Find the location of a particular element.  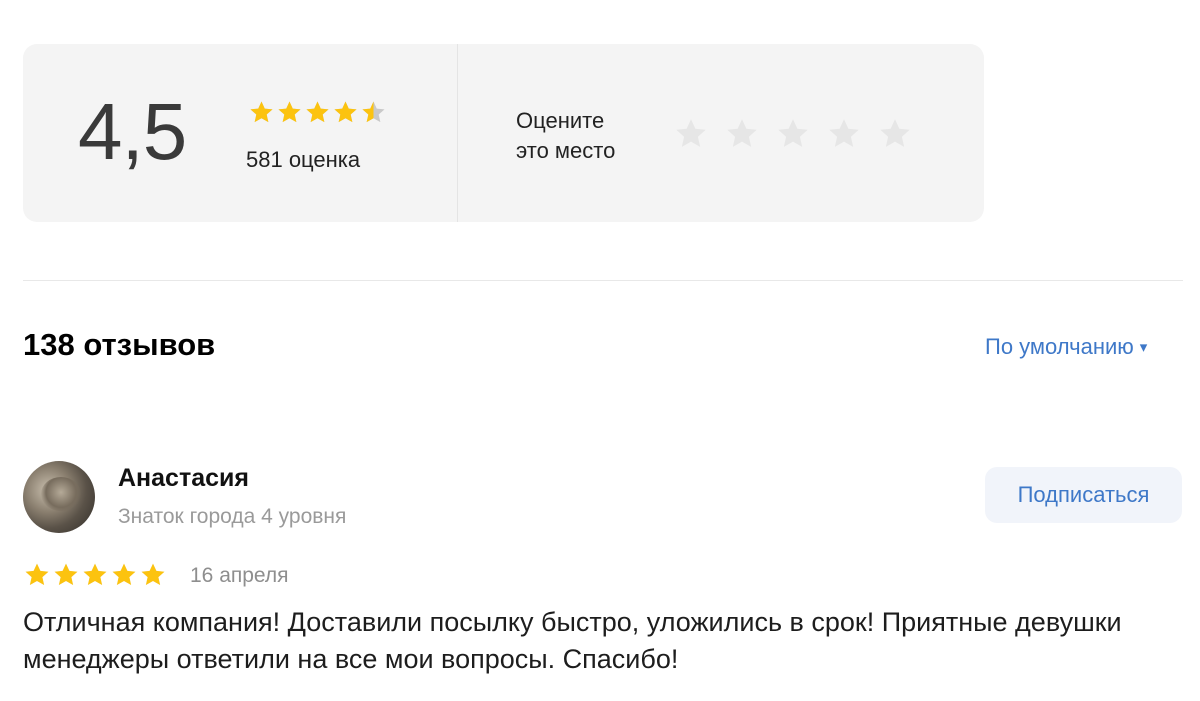

subscribe-button: Подписаться is located at coordinates (1083, 495).